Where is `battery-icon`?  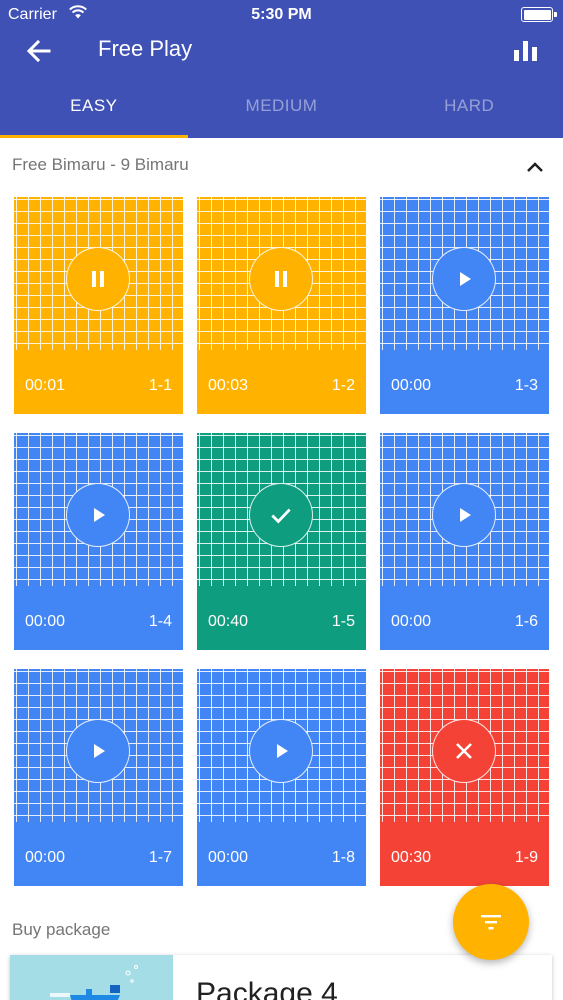 battery-icon is located at coordinates (539, 14).